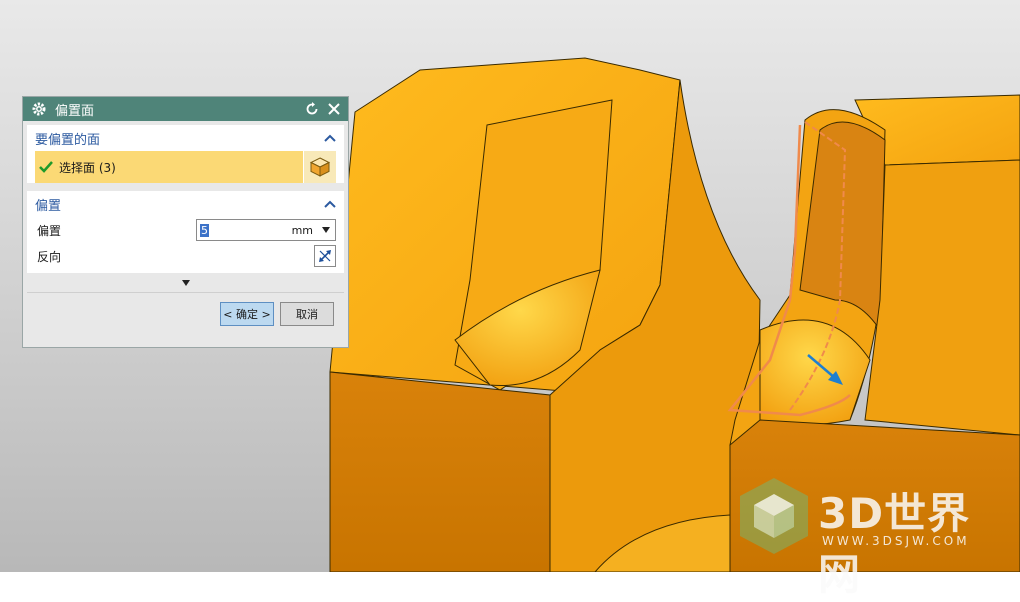 Image resolution: width=1020 pixels, height=602 pixels. I want to click on watermark: 3D世界网 WWW.3DSJW.COM, so click(871, 537).